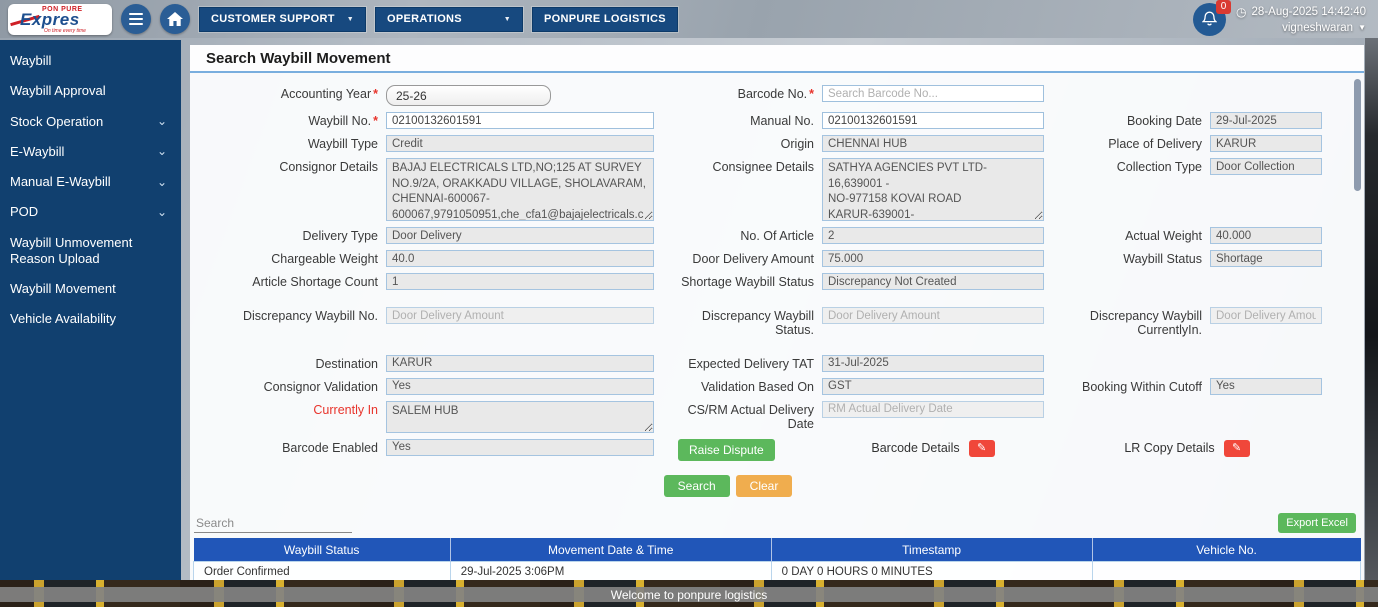  Describe the element at coordinates (58, 91) in the screenshot. I see `sidebar-item-label: Waybill Approval` at that location.